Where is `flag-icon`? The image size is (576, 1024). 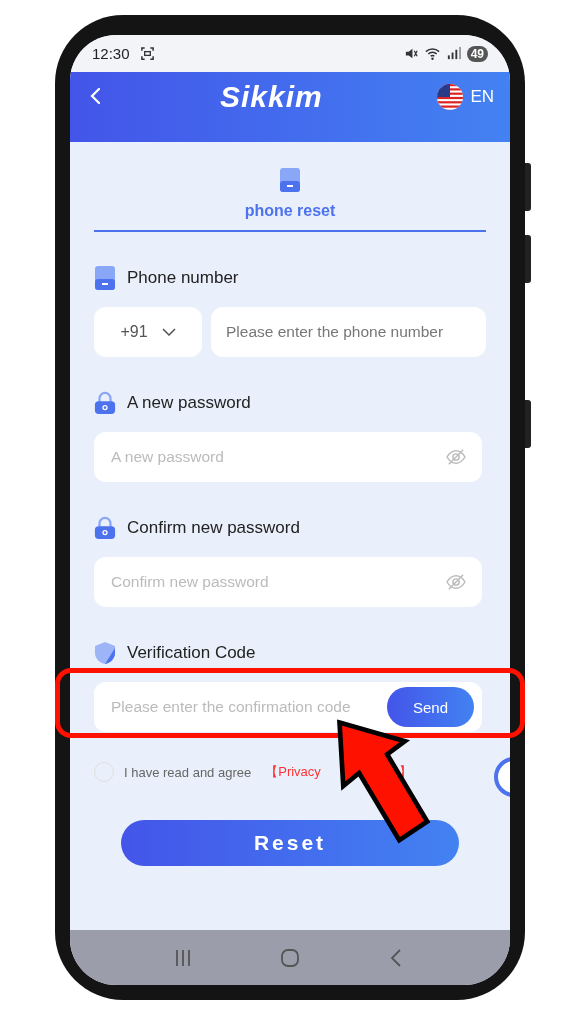
flag-icon is located at coordinates (450, 97).